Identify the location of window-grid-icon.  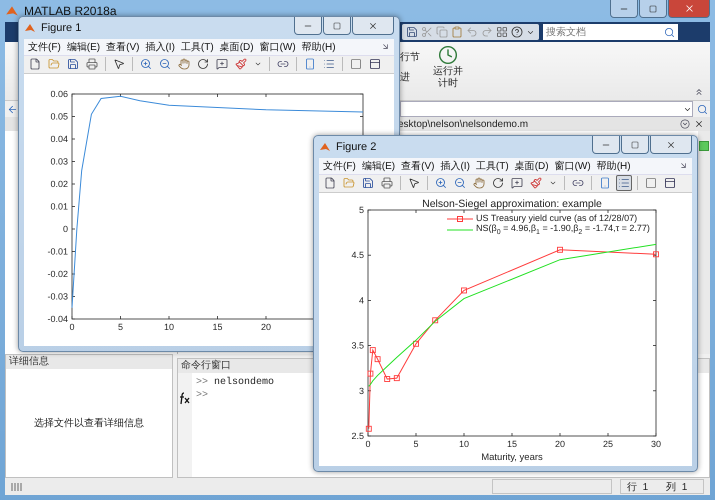
(502, 32).